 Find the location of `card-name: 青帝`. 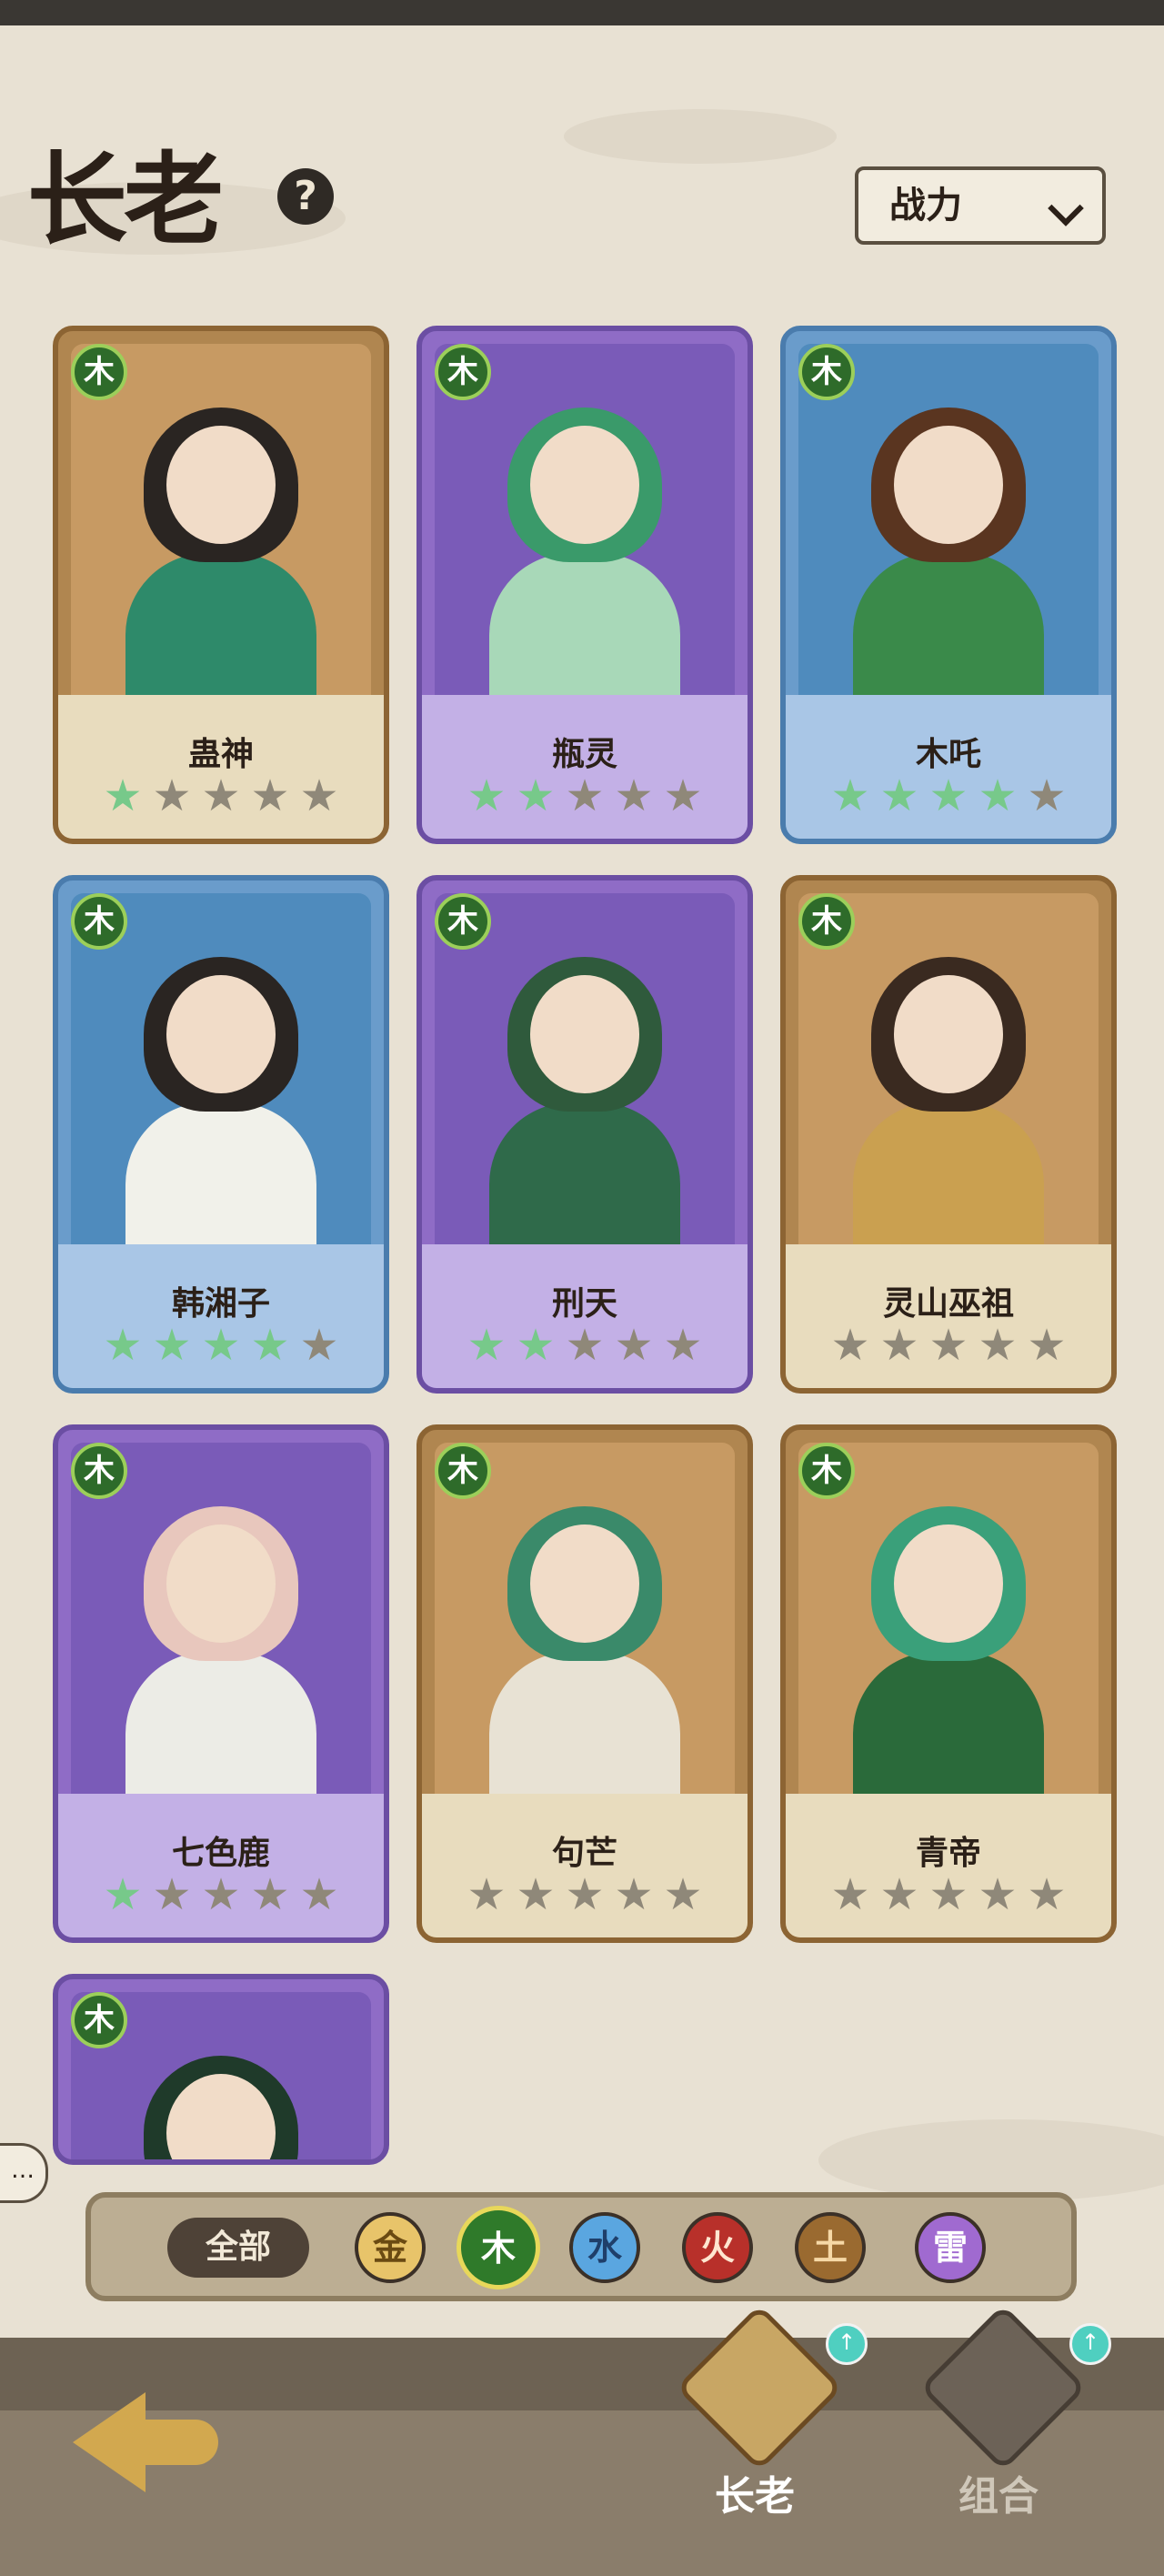

card-name: 青帝 is located at coordinates (948, 1853).